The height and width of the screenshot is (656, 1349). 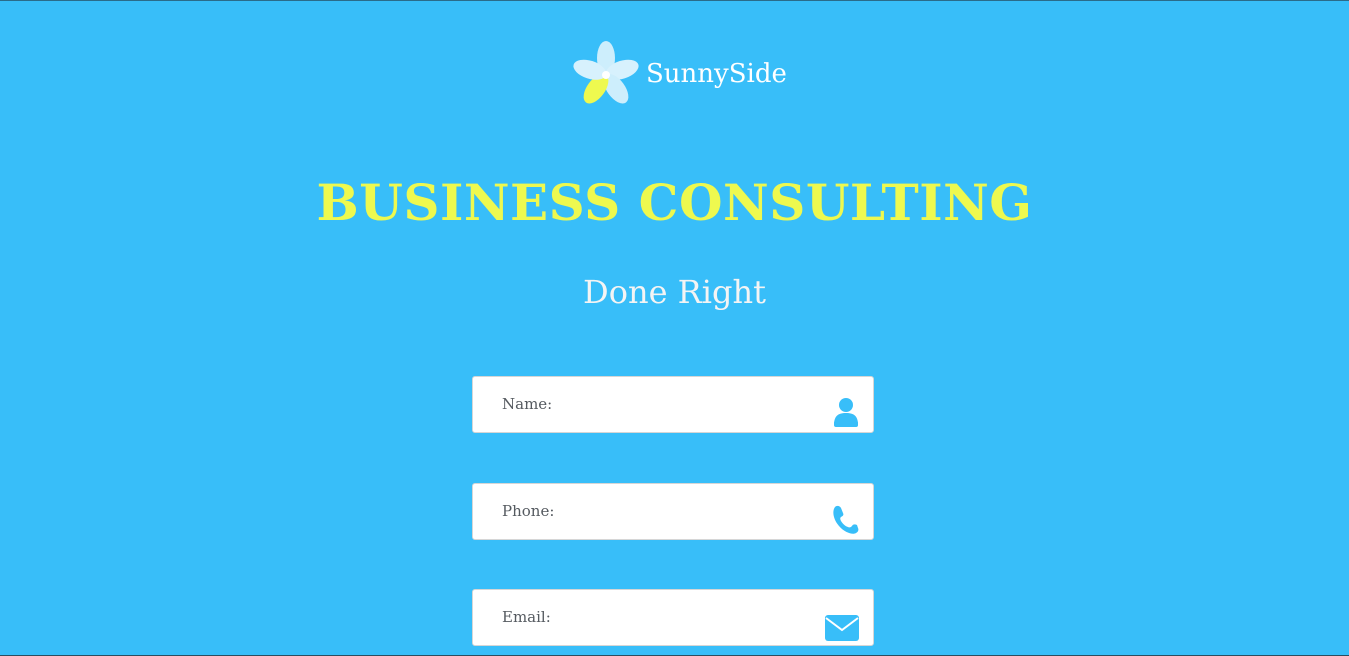 I want to click on name-field: Name:, so click(x=673, y=404).